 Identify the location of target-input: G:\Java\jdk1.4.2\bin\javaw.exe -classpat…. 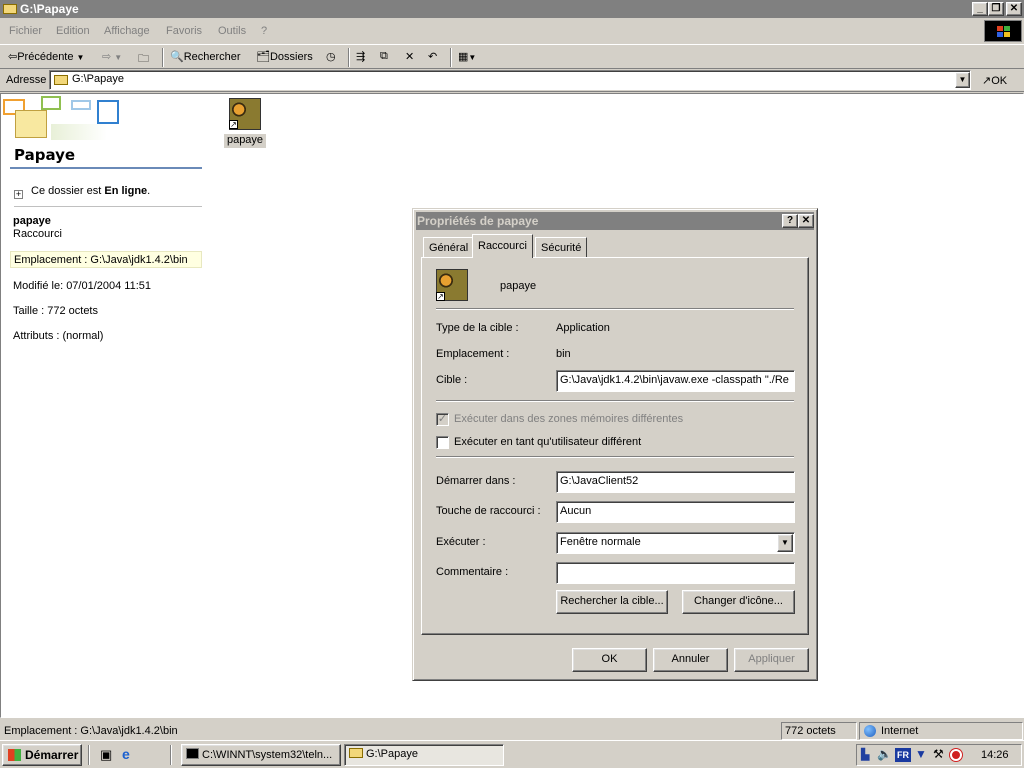
(675, 381).